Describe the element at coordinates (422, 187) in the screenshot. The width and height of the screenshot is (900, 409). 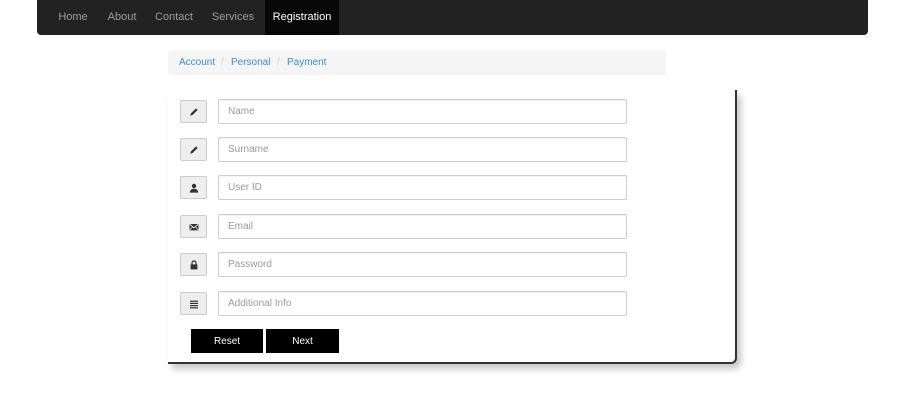
I see `user-id-field` at that location.